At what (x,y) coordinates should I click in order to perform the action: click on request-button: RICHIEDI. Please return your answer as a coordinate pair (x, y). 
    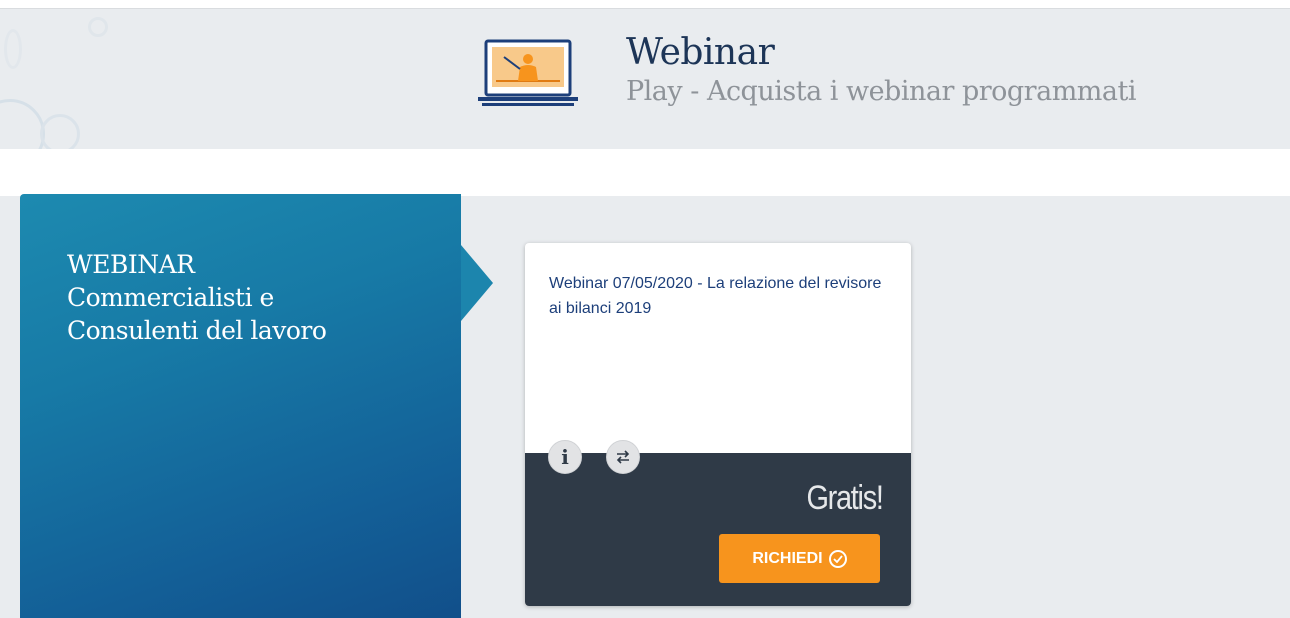
    Looking at the image, I should click on (799, 558).